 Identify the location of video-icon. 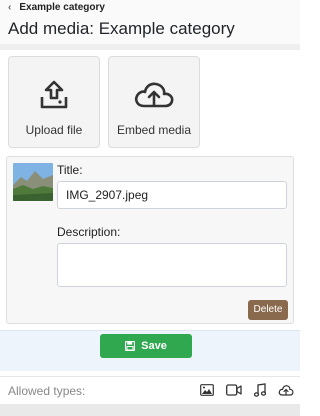
(234, 390).